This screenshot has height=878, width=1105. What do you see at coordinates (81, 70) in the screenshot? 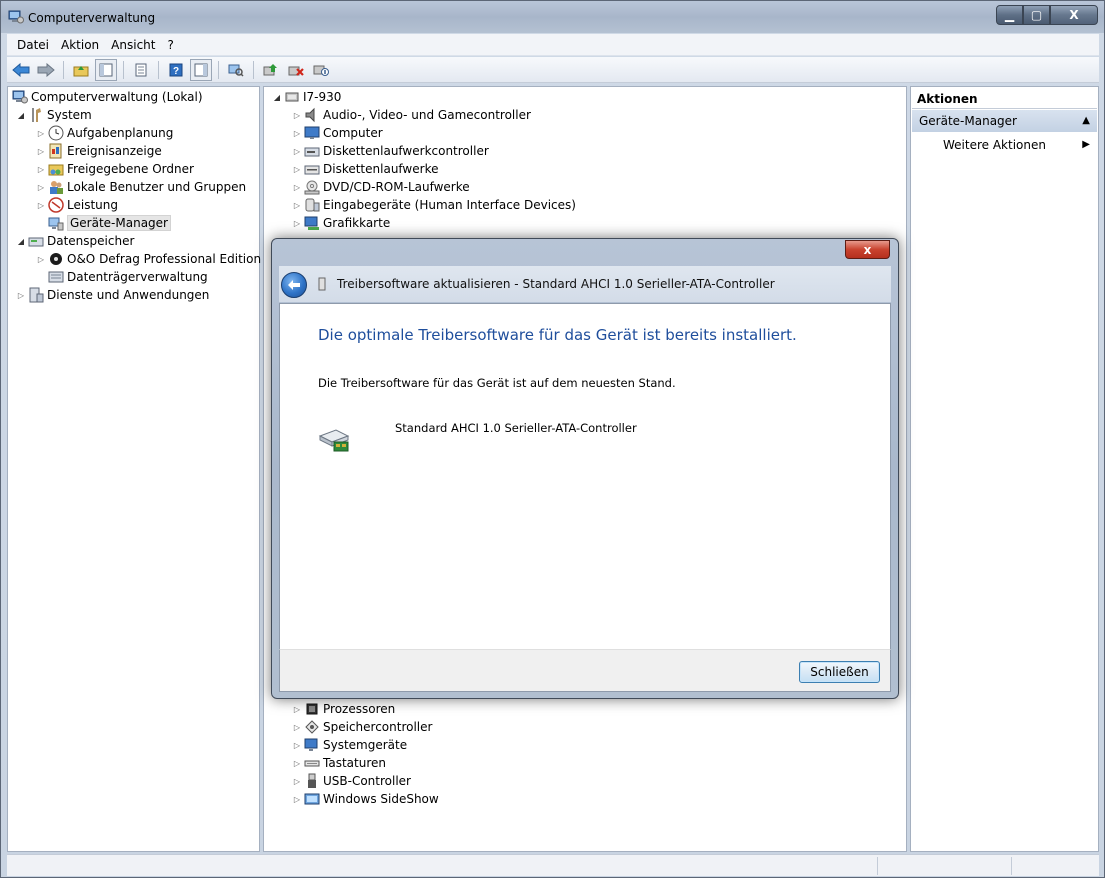
I see `up-folder-icon` at bounding box center [81, 70].